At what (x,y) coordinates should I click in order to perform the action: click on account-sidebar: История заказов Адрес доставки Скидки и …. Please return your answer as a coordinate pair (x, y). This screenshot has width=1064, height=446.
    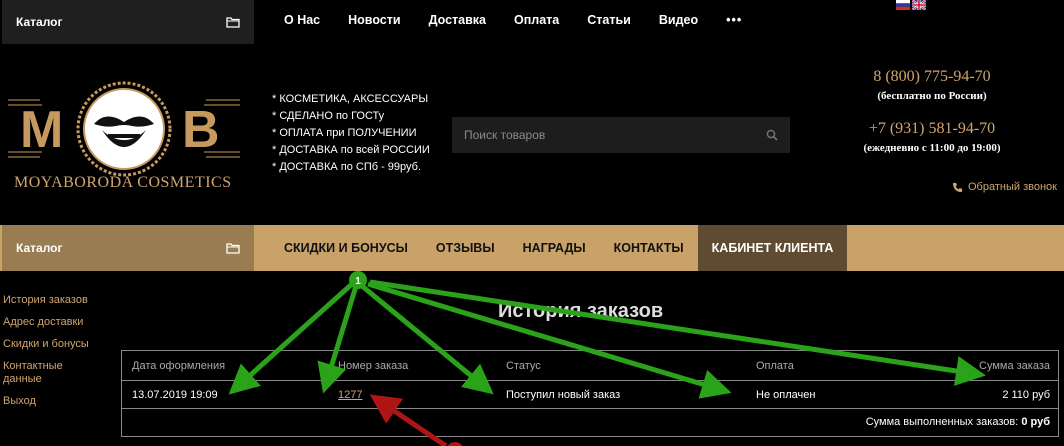
    Looking at the image, I should click on (53, 355).